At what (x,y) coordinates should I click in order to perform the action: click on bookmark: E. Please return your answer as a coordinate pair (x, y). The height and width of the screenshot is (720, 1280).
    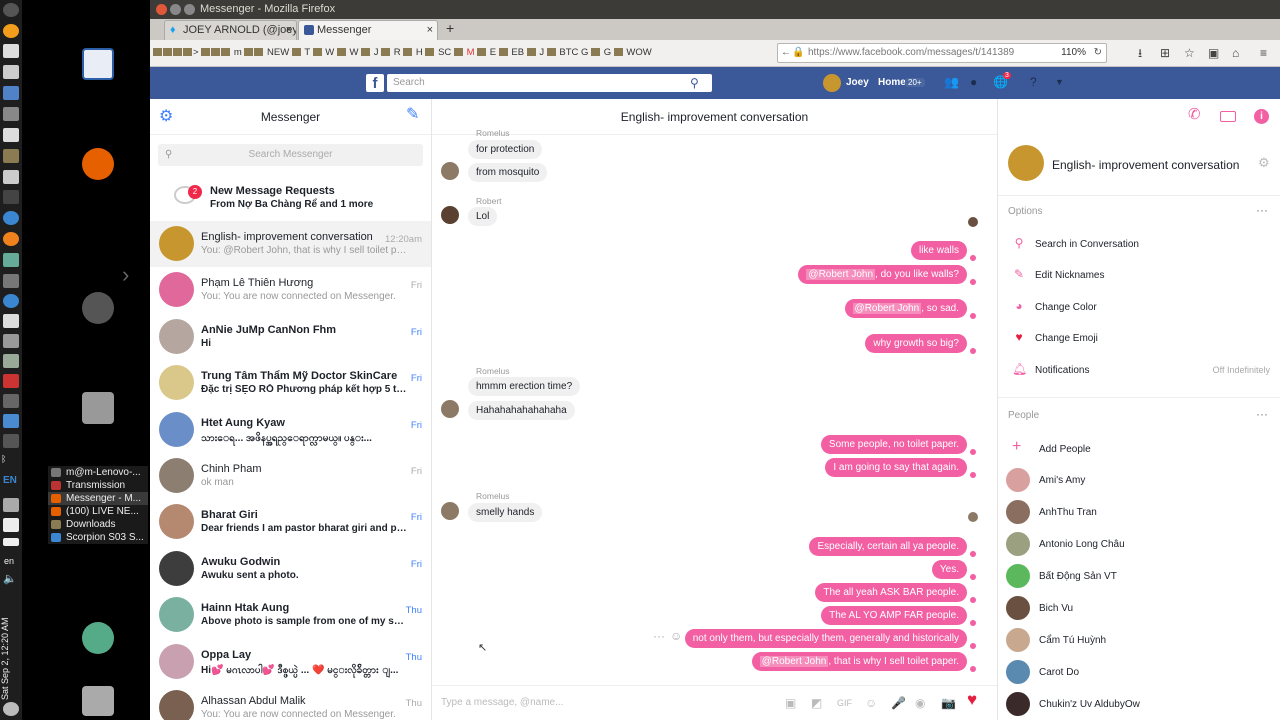
    Looking at the image, I should click on (493, 52).